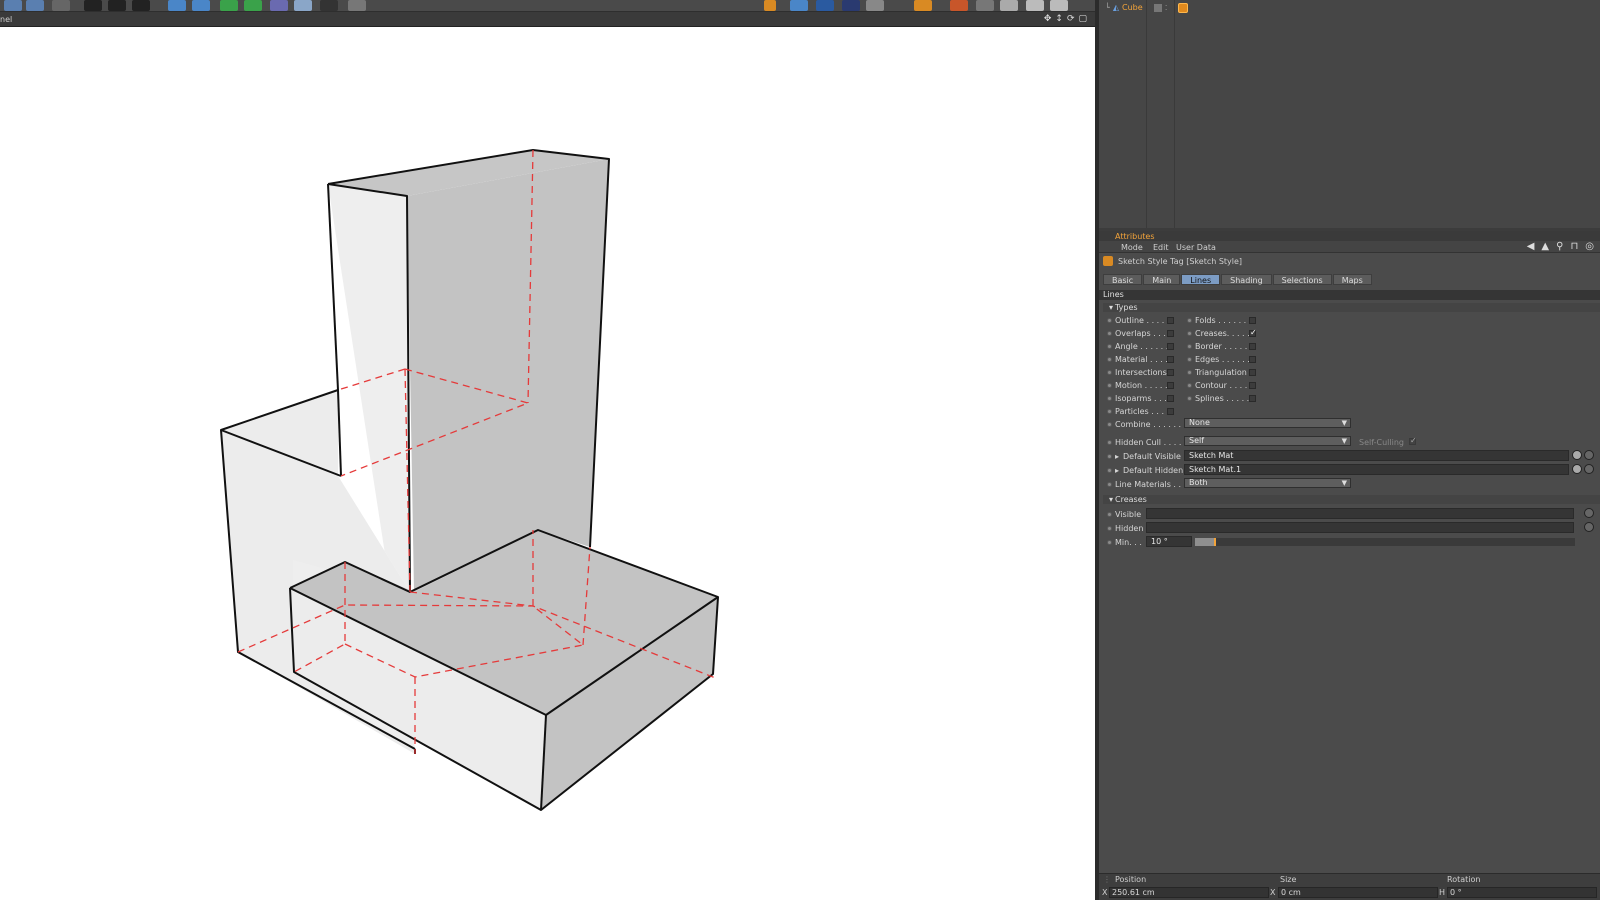 Image resolution: width=1600 pixels, height=900 pixels. I want to click on deformer-icon, so click(253, 5).